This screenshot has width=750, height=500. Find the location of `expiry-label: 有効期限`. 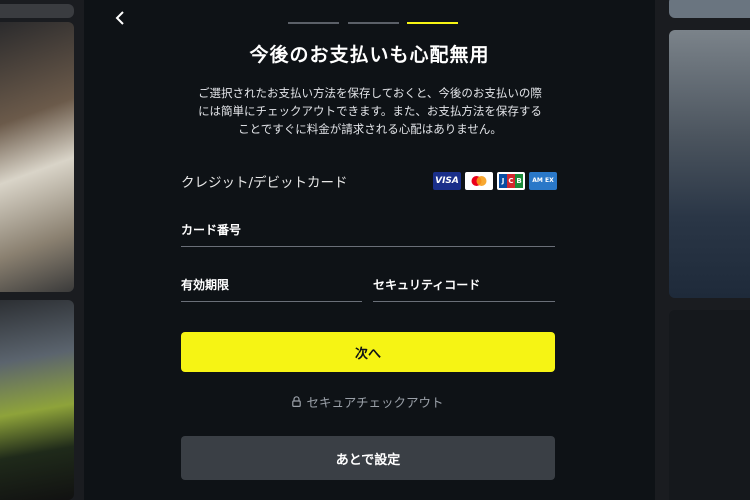

expiry-label: 有効期限 is located at coordinates (205, 285).